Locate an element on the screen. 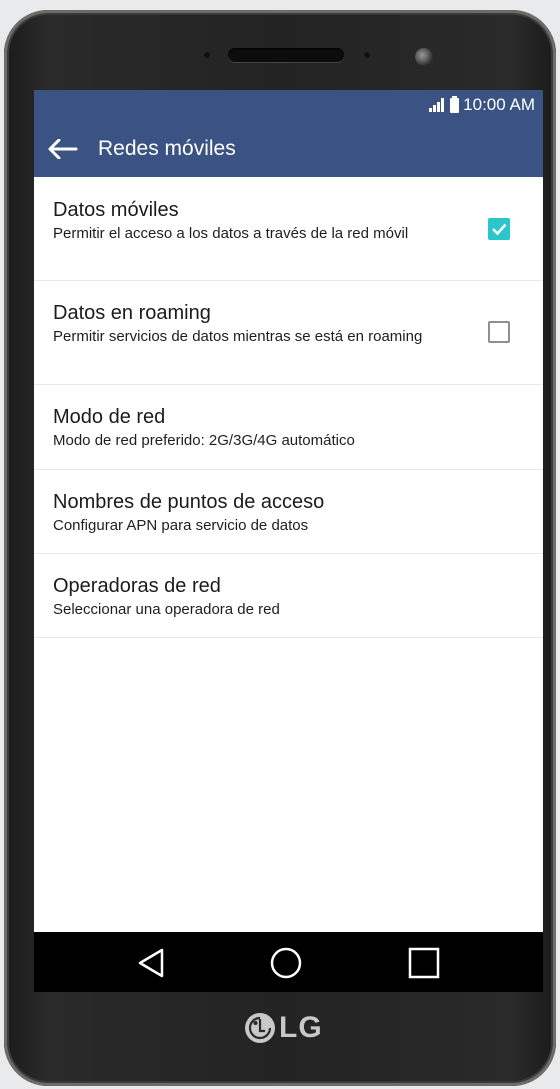 This screenshot has width=560, height=1089. page-title: Redes móviles is located at coordinates (167, 148).